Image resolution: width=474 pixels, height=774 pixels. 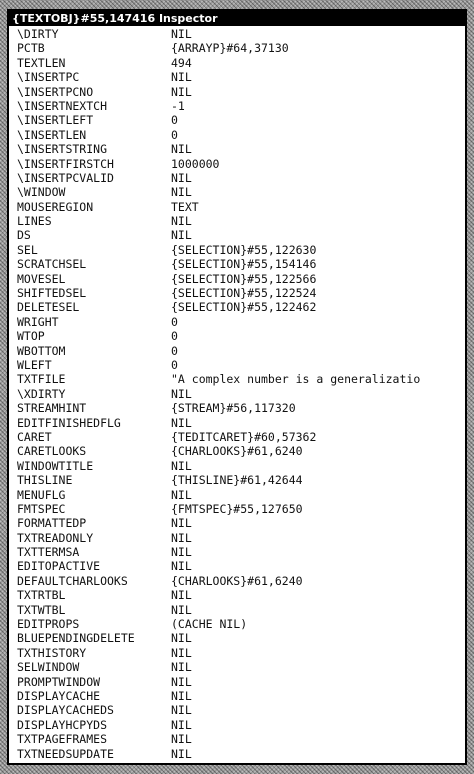 I want to click on property-row: SELWINDOW NIL, so click(x=237, y=667).